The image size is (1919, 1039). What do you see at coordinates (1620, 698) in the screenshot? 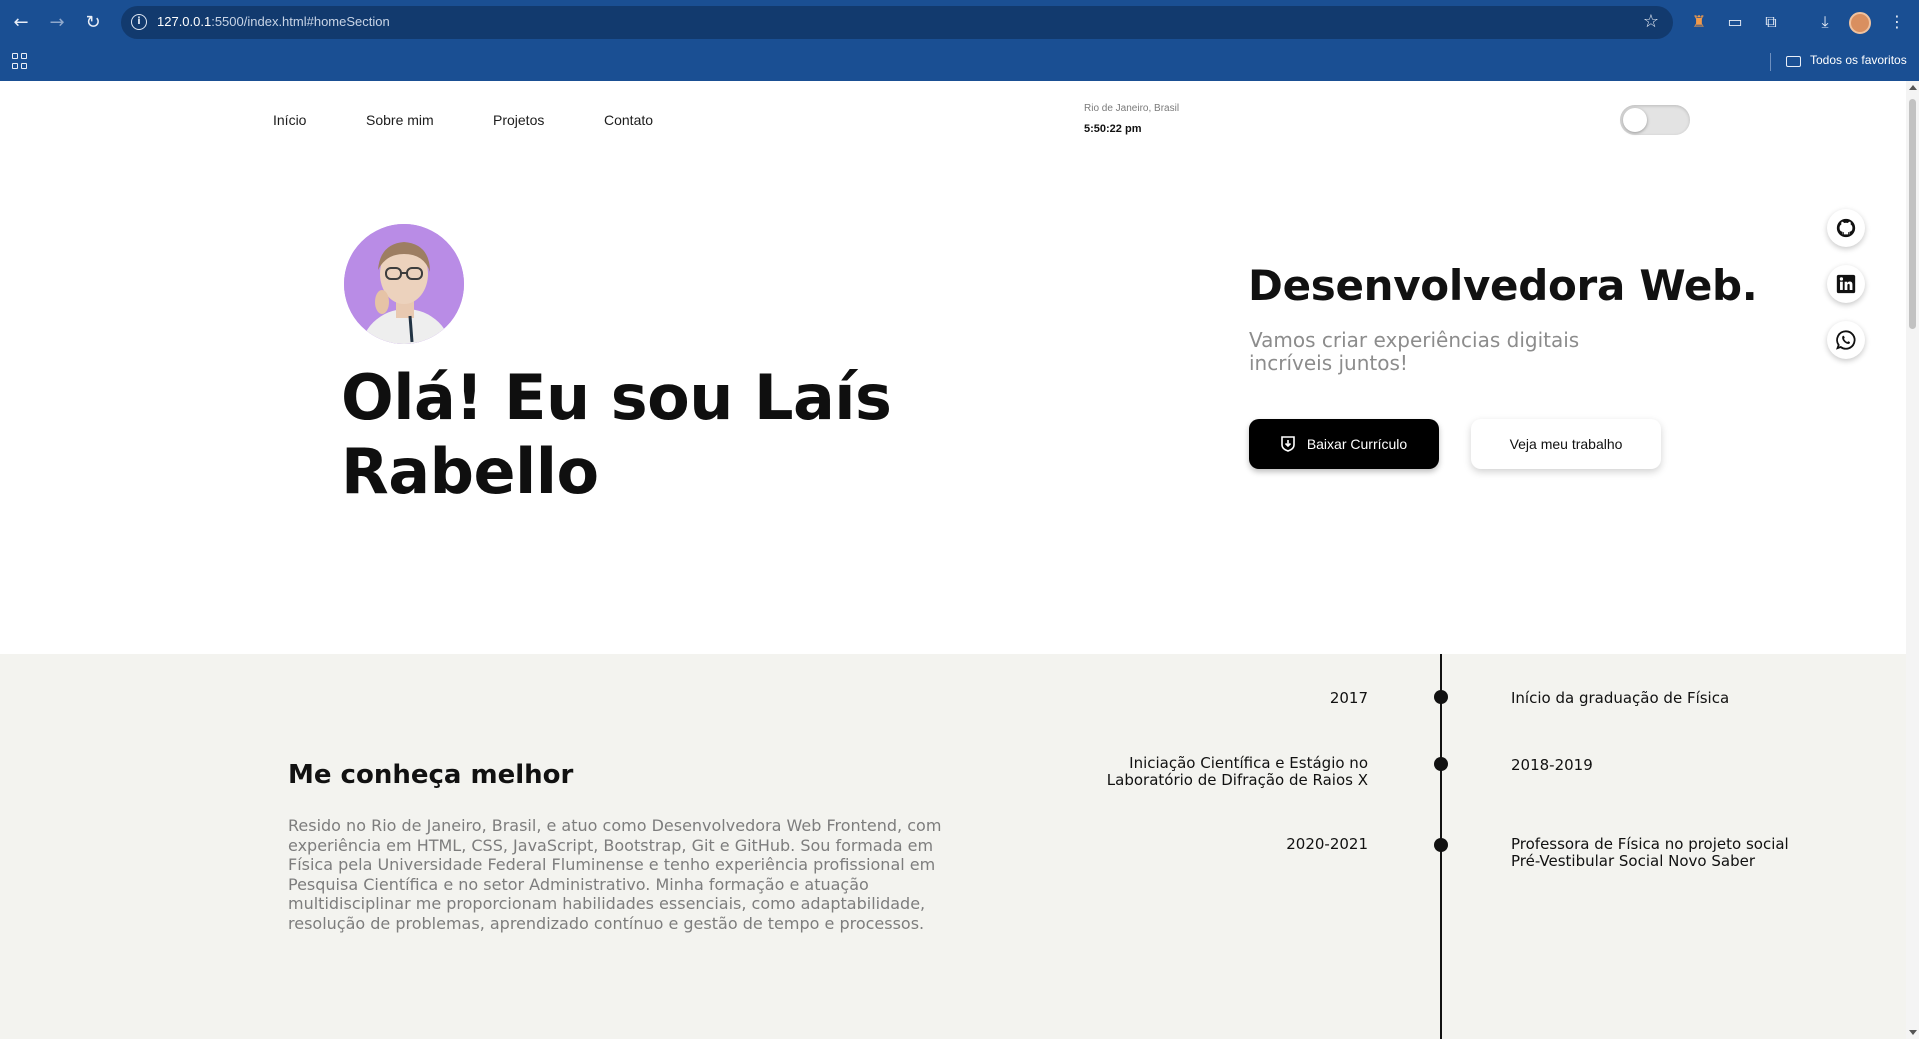
I see `timeline-entry-1-right: Início da graduação de Física` at bounding box center [1620, 698].